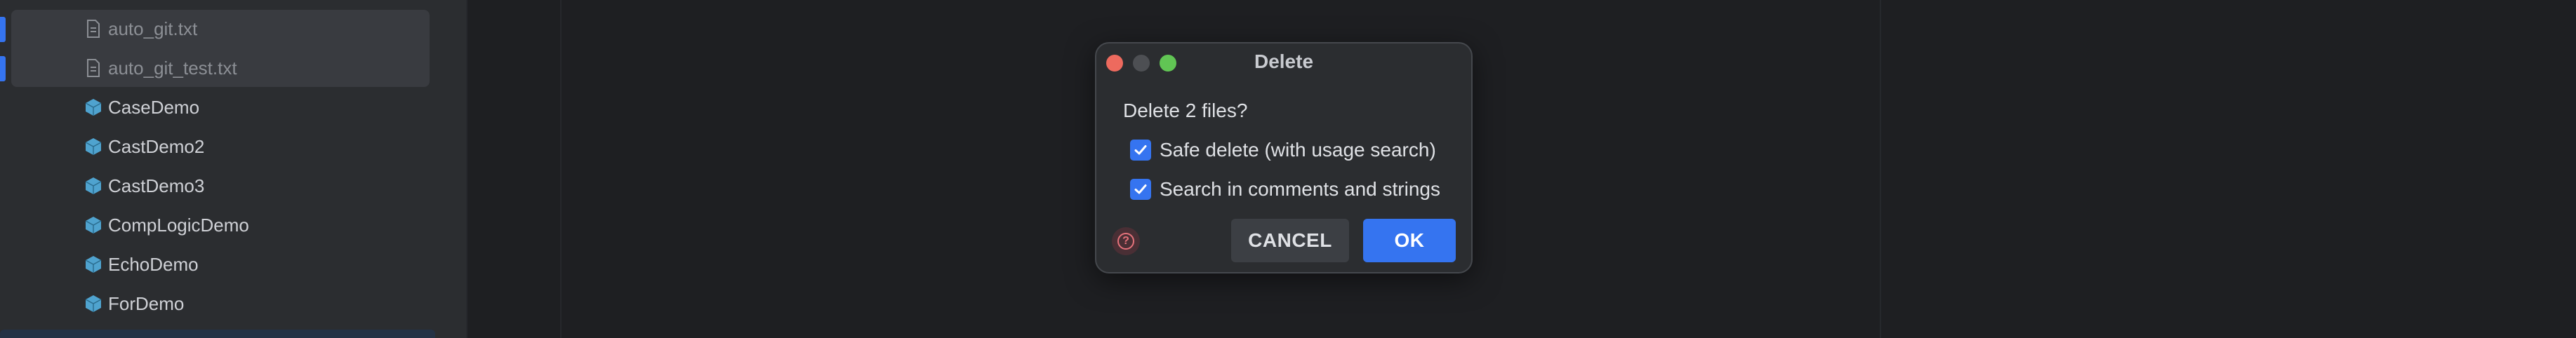  Describe the element at coordinates (514, 169) in the screenshot. I see `editor-gutter` at that location.